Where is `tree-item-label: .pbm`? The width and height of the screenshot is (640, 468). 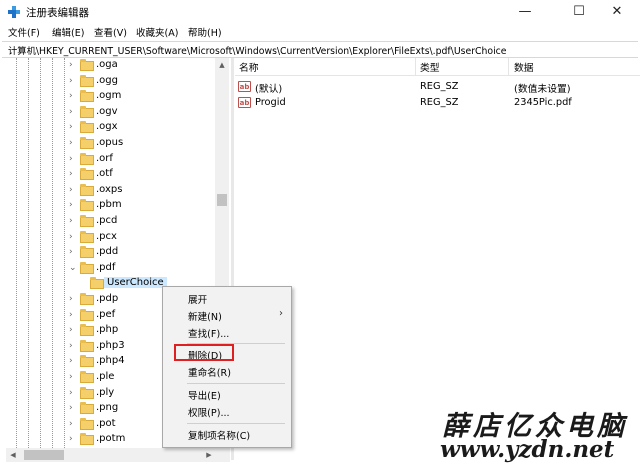 tree-item-label: .pbm is located at coordinates (109, 205).